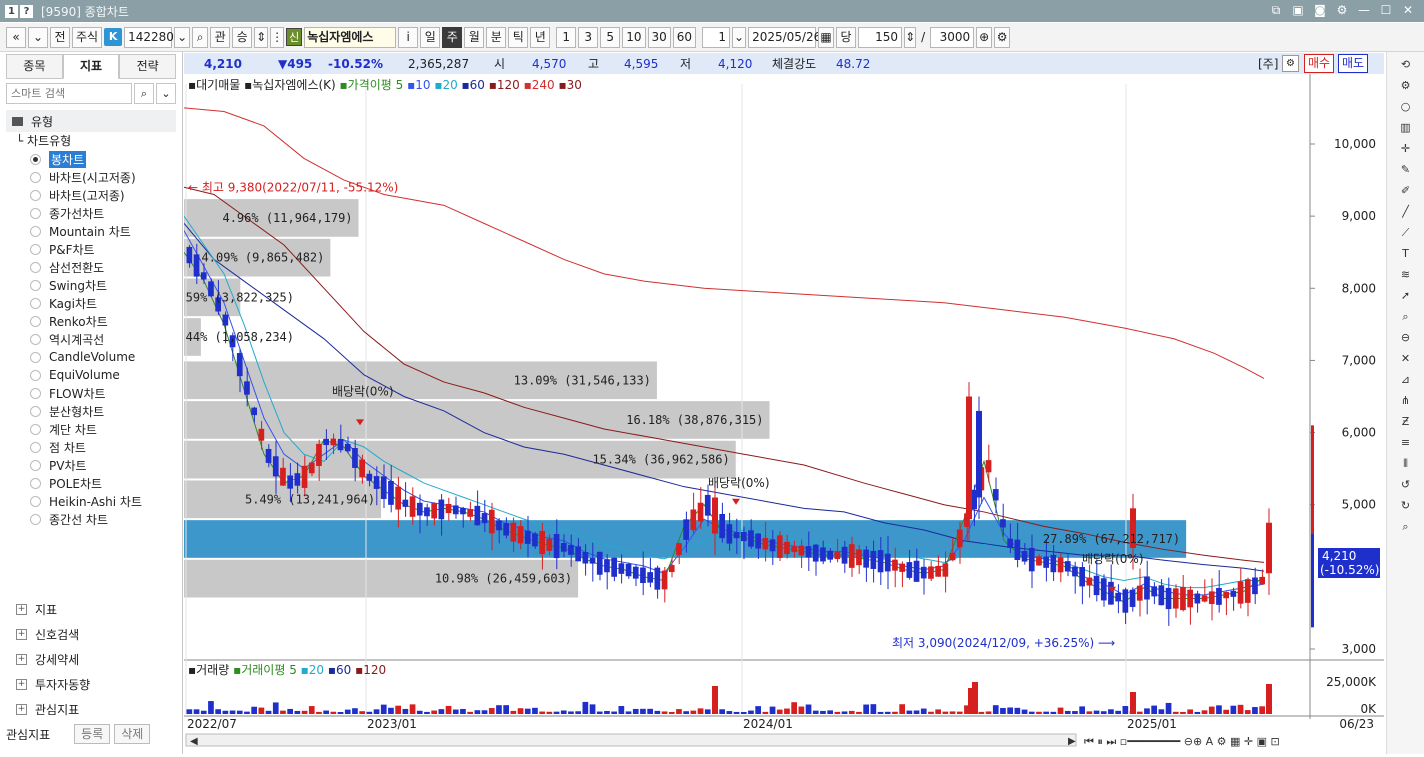 The height and width of the screenshot is (757, 1424). What do you see at coordinates (277, 37) in the screenshot?
I see `scroll-icon: ⋮` at bounding box center [277, 37].